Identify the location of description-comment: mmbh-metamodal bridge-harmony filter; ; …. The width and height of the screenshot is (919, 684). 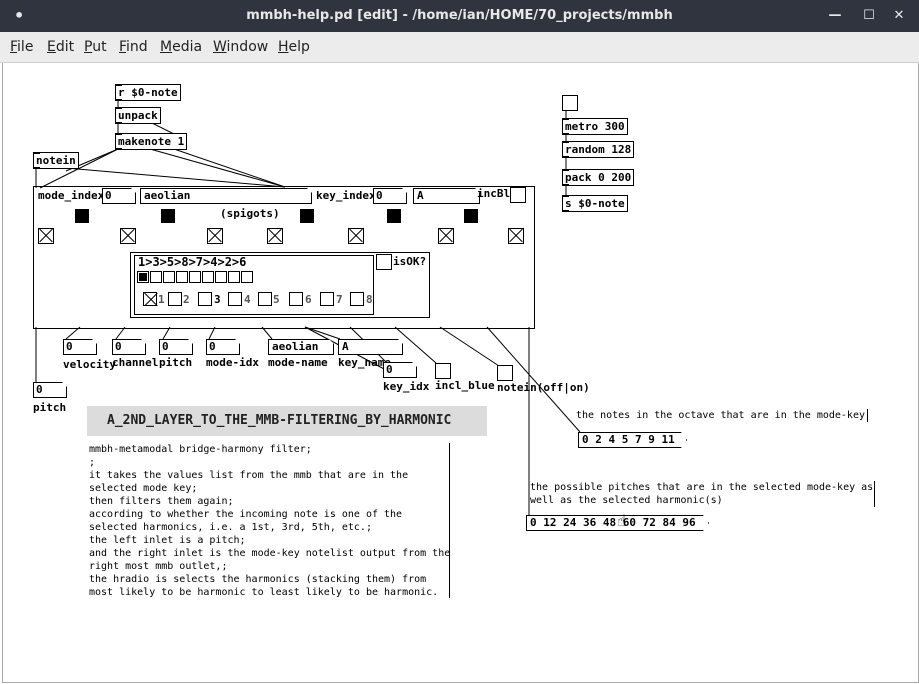
(270, 520).